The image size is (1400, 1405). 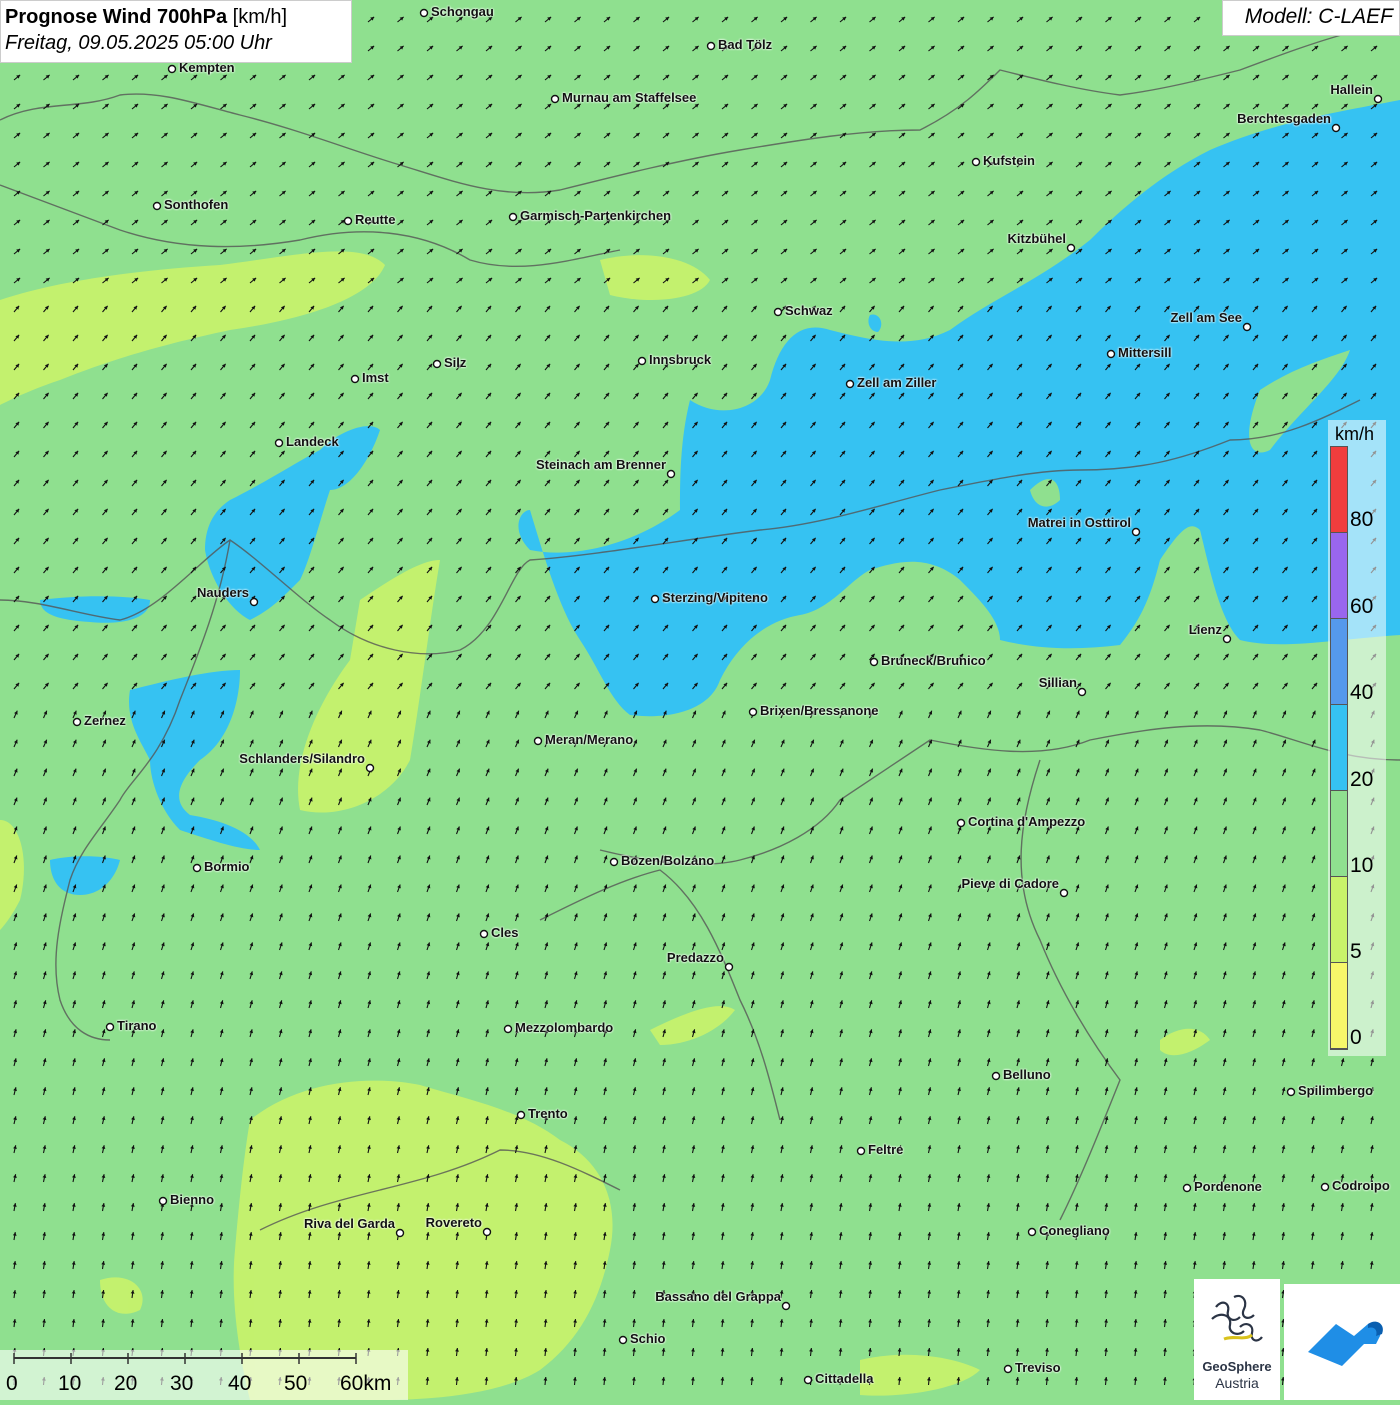 I want to click on scale-label: 50, so click(x=296, y=1383).